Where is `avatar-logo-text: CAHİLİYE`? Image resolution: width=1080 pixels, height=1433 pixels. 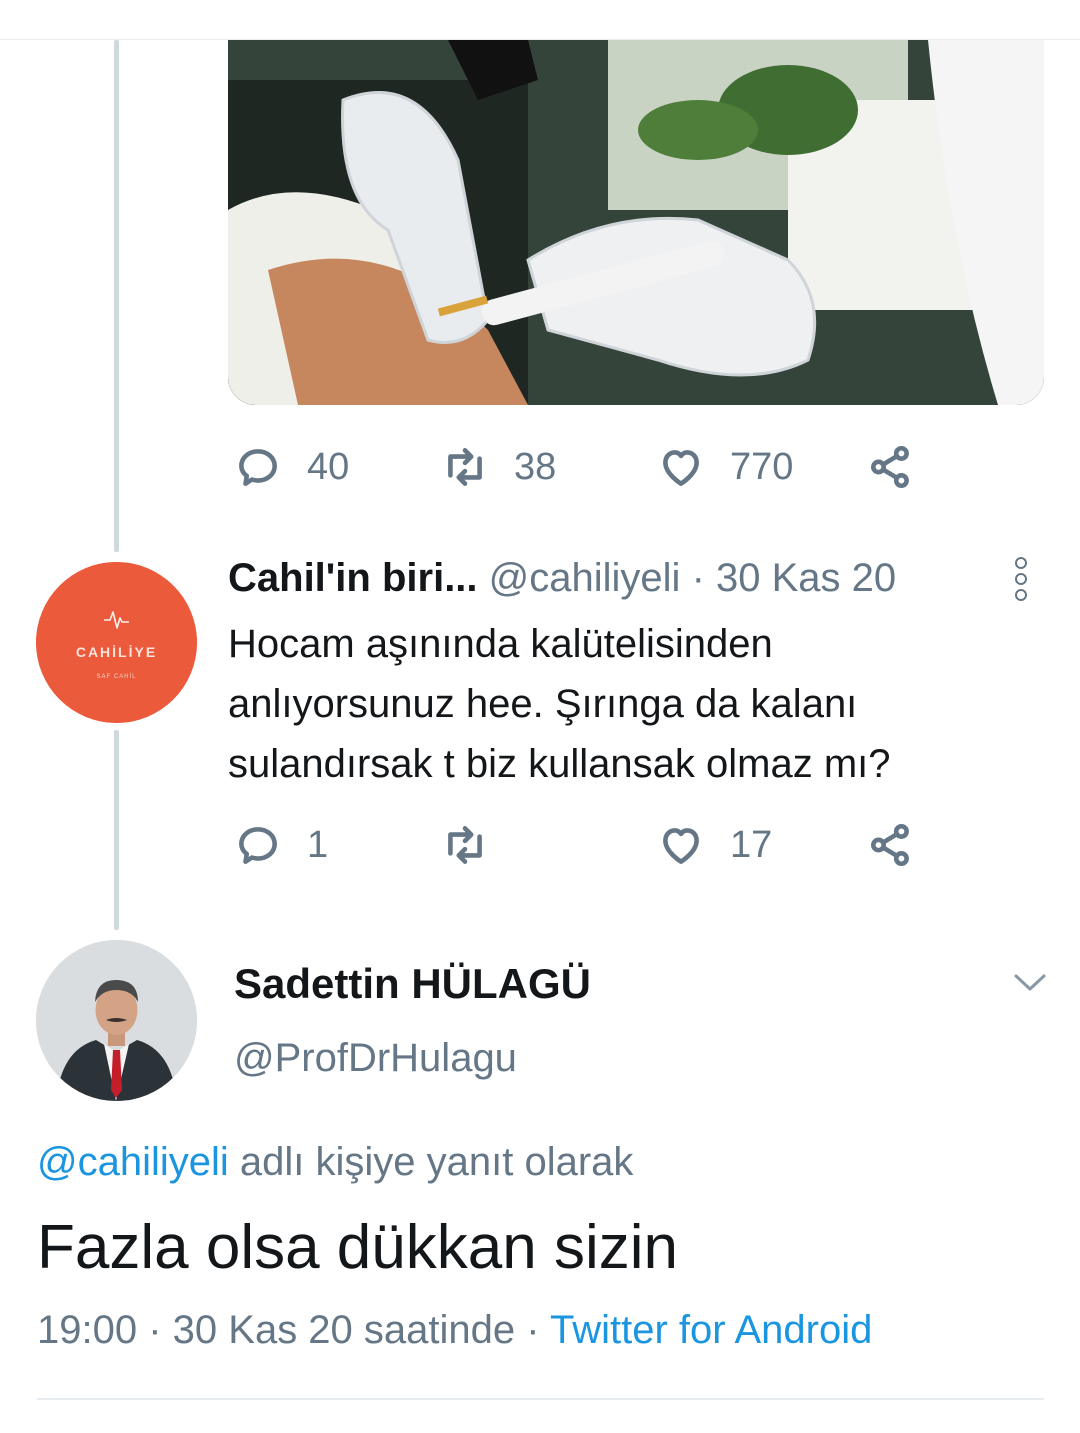
avatar-logo-text: CAHİLİYE is located at coordinates (116, 652).